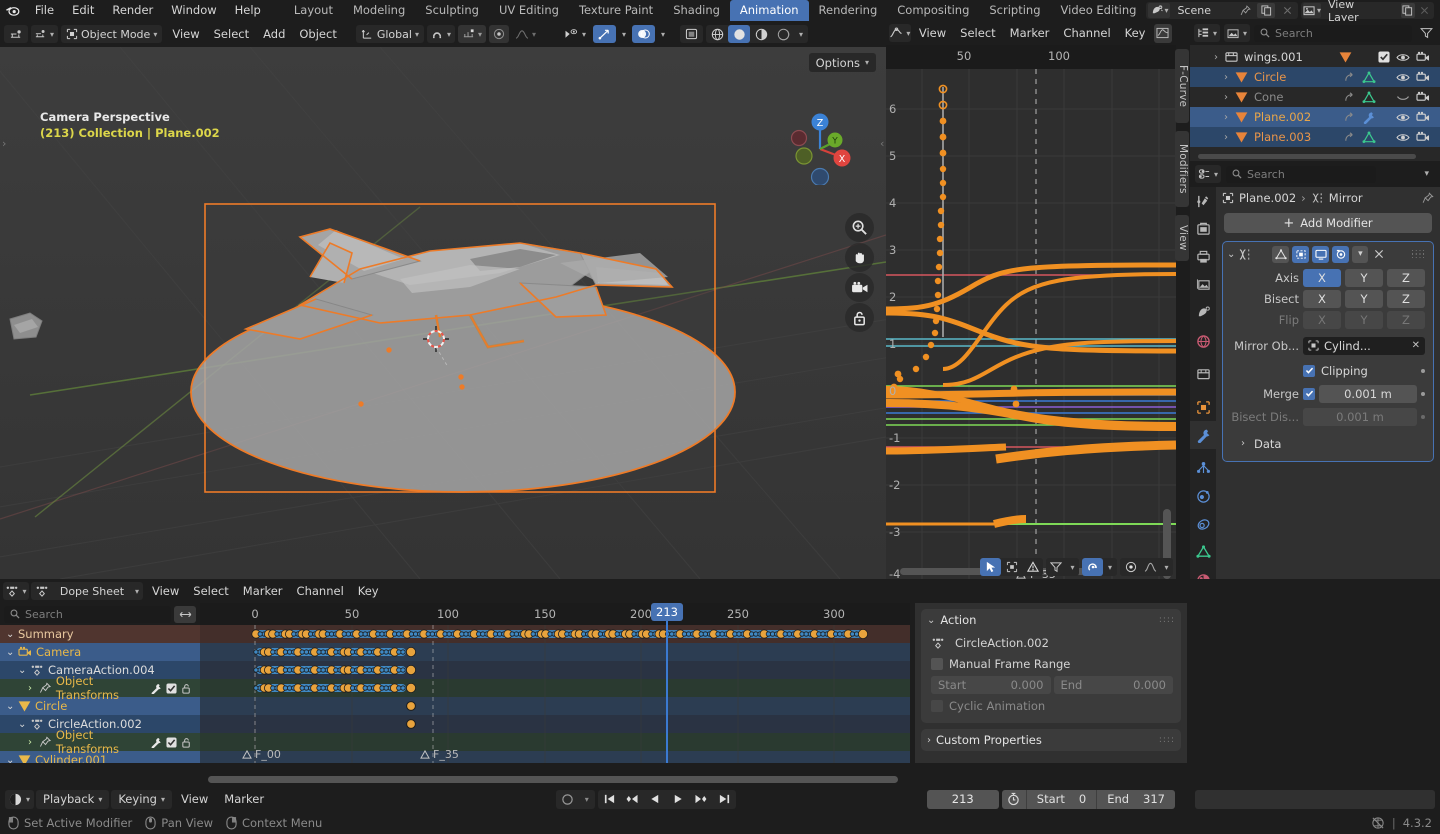 This screenshot has height=834, width=1440. Describe the element at coordinates (1203, 257) in the screenshot. I see `properties-tab-output` at that location.